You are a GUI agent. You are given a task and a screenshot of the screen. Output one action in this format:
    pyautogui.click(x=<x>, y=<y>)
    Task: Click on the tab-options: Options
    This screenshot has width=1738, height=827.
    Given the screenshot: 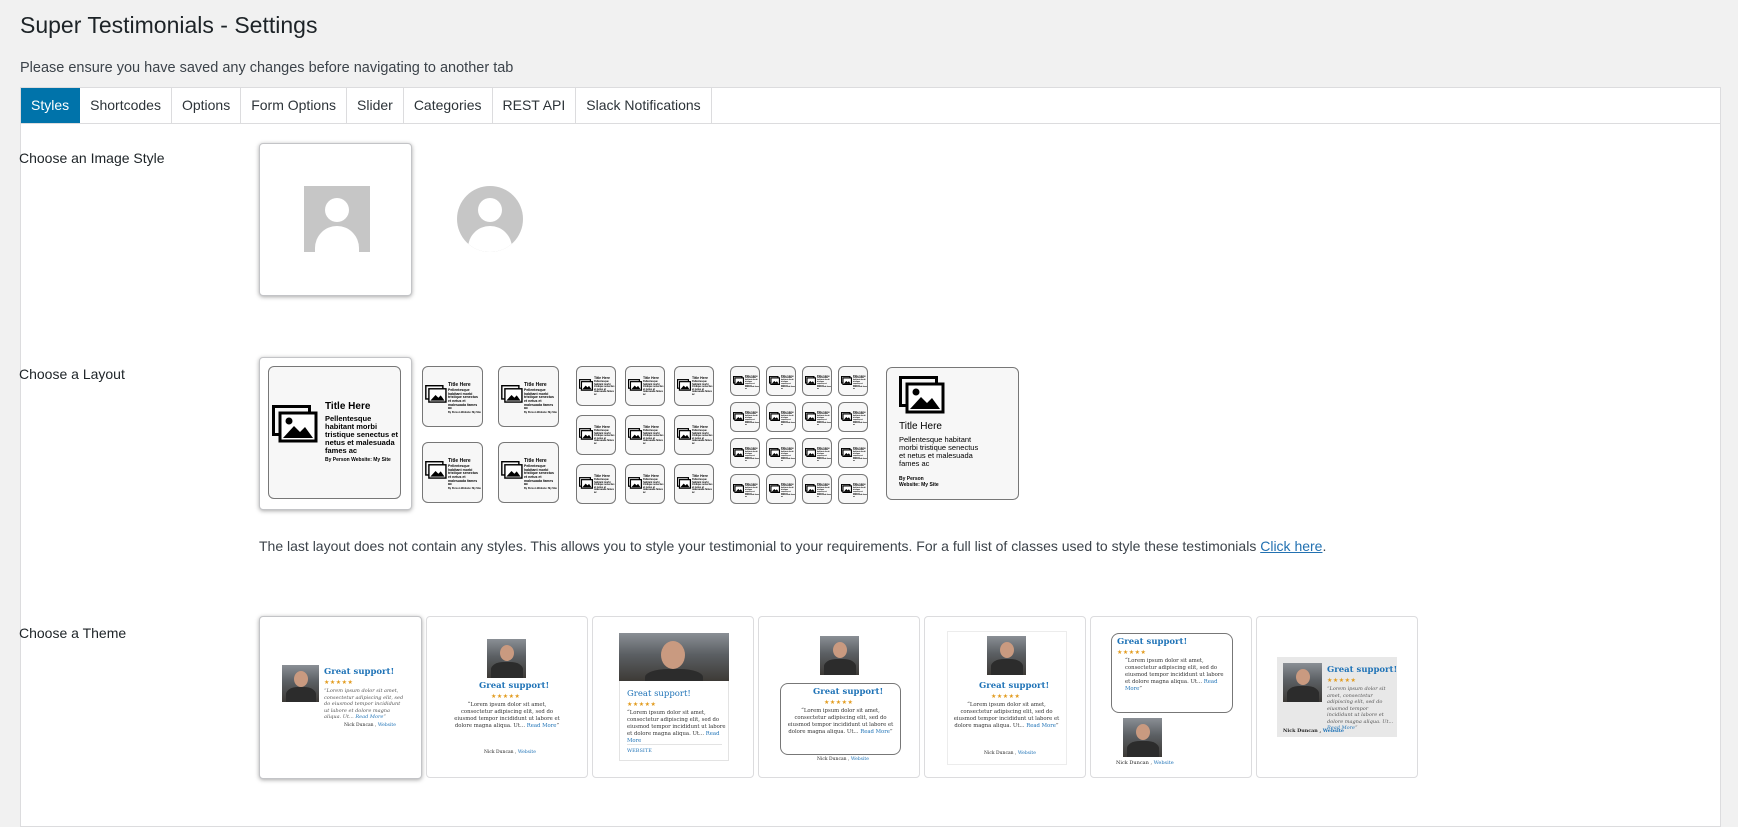 What is the action you would take?
    pyautogui.click(x=207, y=105)
    